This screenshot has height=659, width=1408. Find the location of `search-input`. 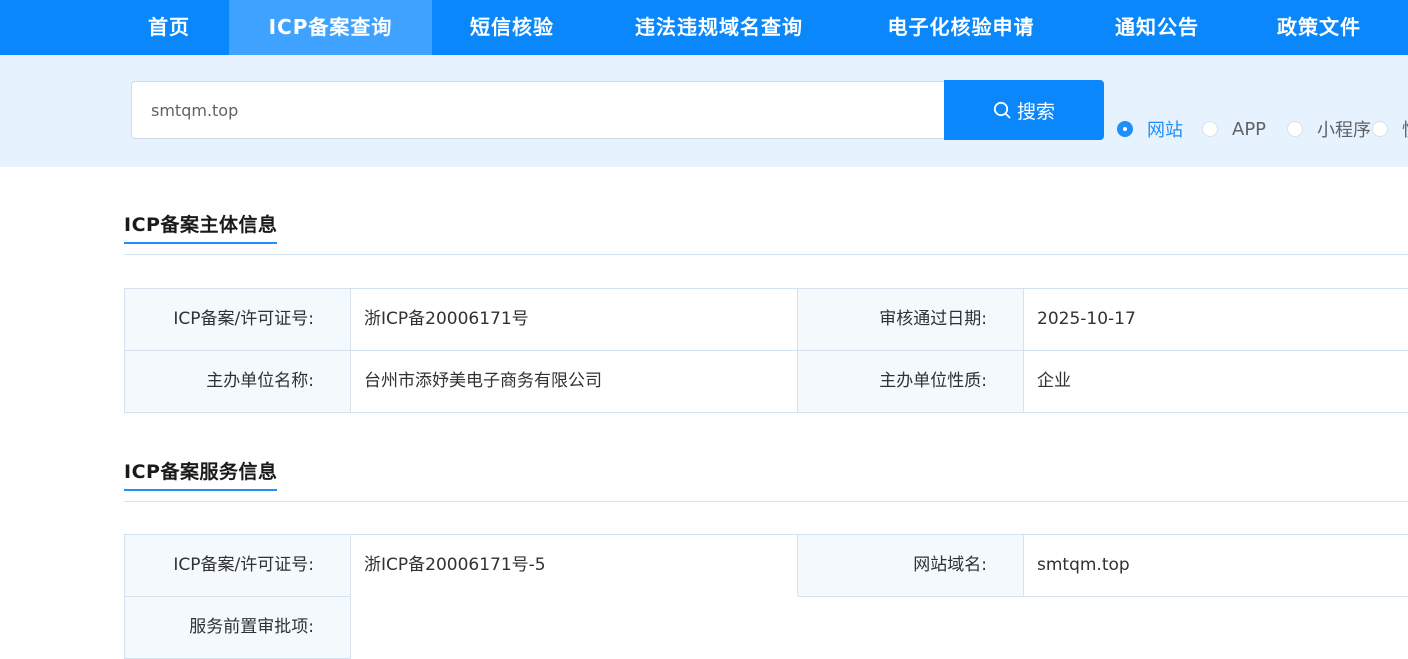

search-input is located at coordinates (537, 110).